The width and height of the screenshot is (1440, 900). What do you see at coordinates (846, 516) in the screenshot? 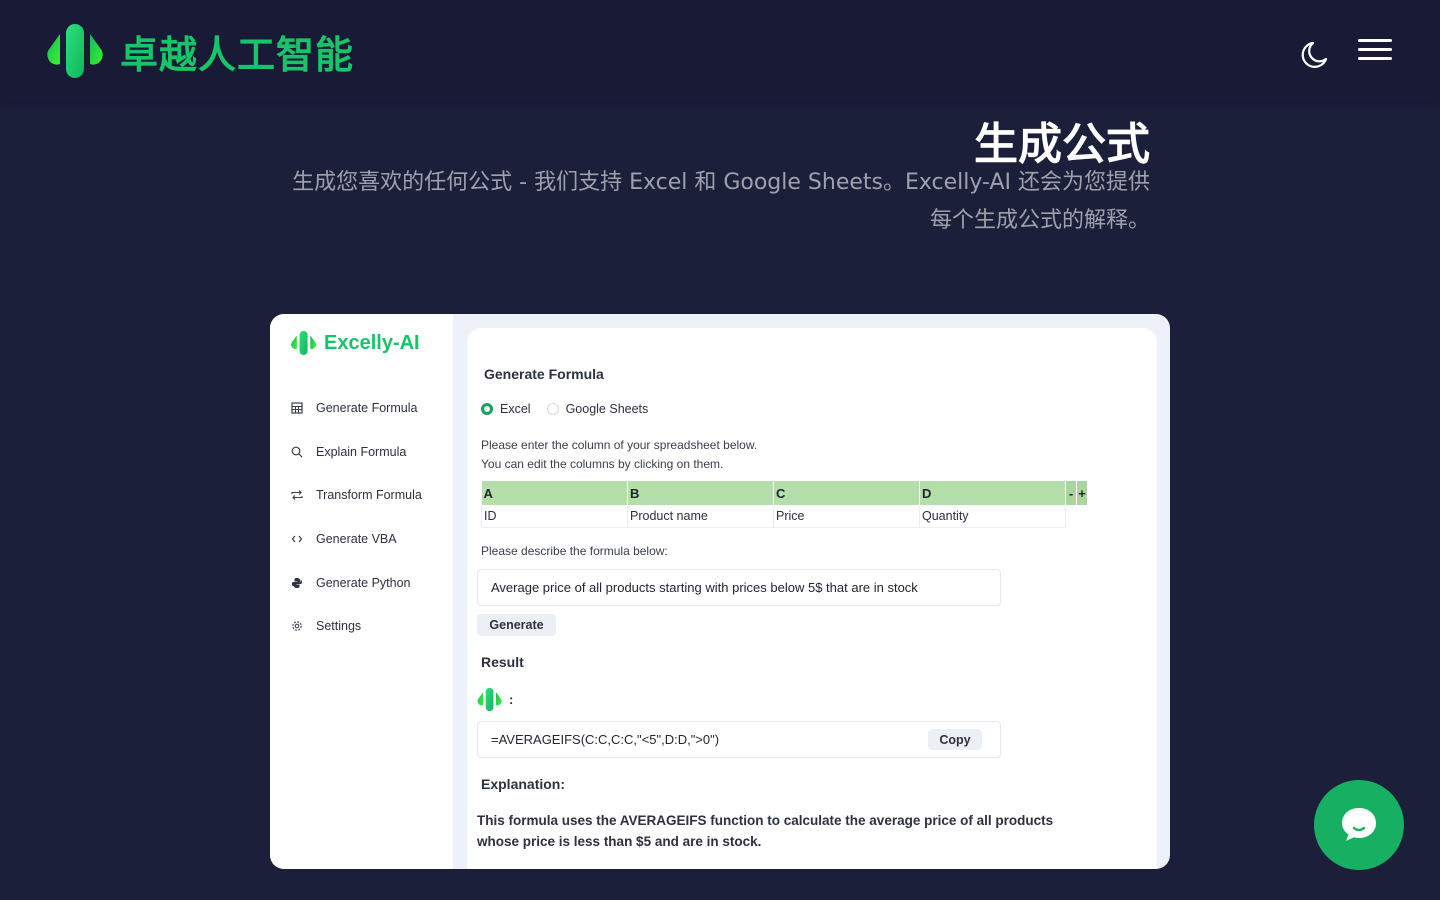
I see `column-name-cell: Price` at bounding box center [846, 516].